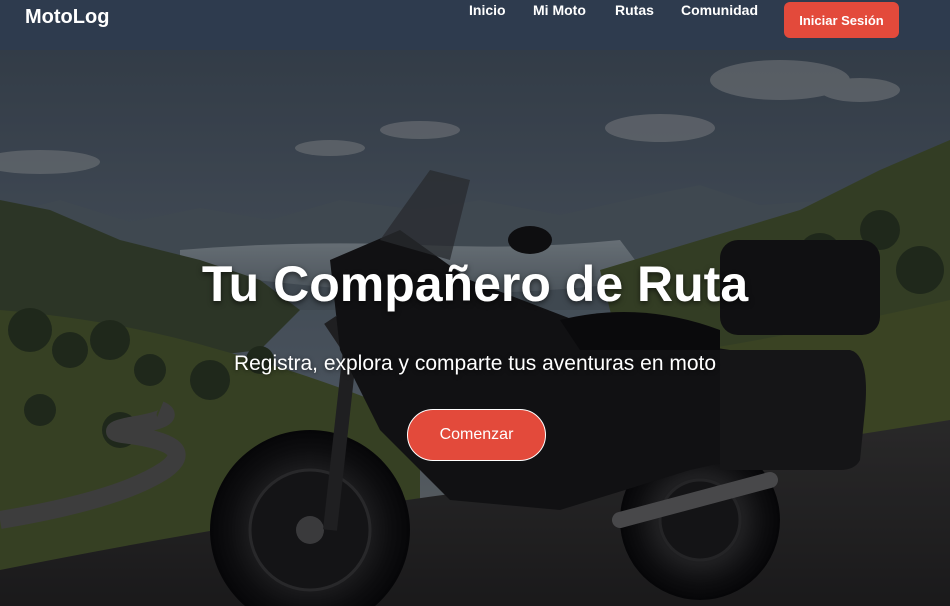  I want to click on nav-link-rutas: Rutas, so click(634, 10).